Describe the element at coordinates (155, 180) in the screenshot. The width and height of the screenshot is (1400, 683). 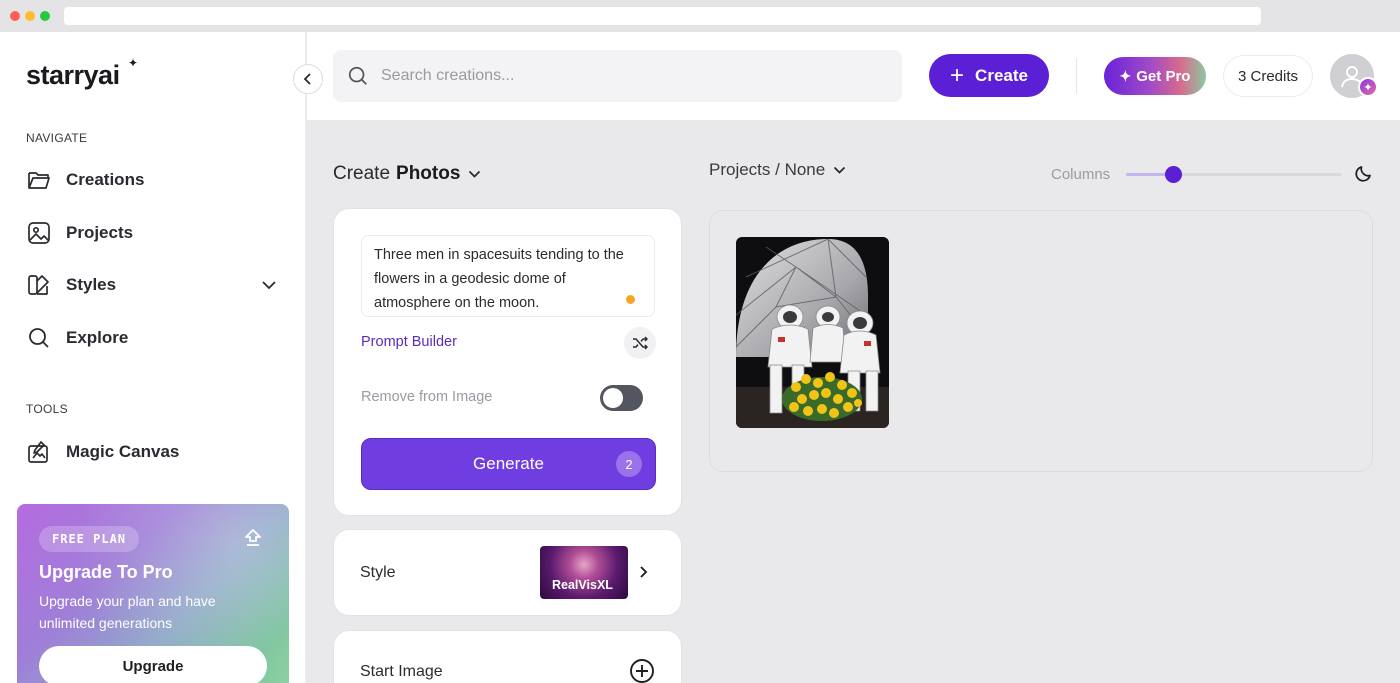
I see `sidebar-item-creations: Creations` at that location.